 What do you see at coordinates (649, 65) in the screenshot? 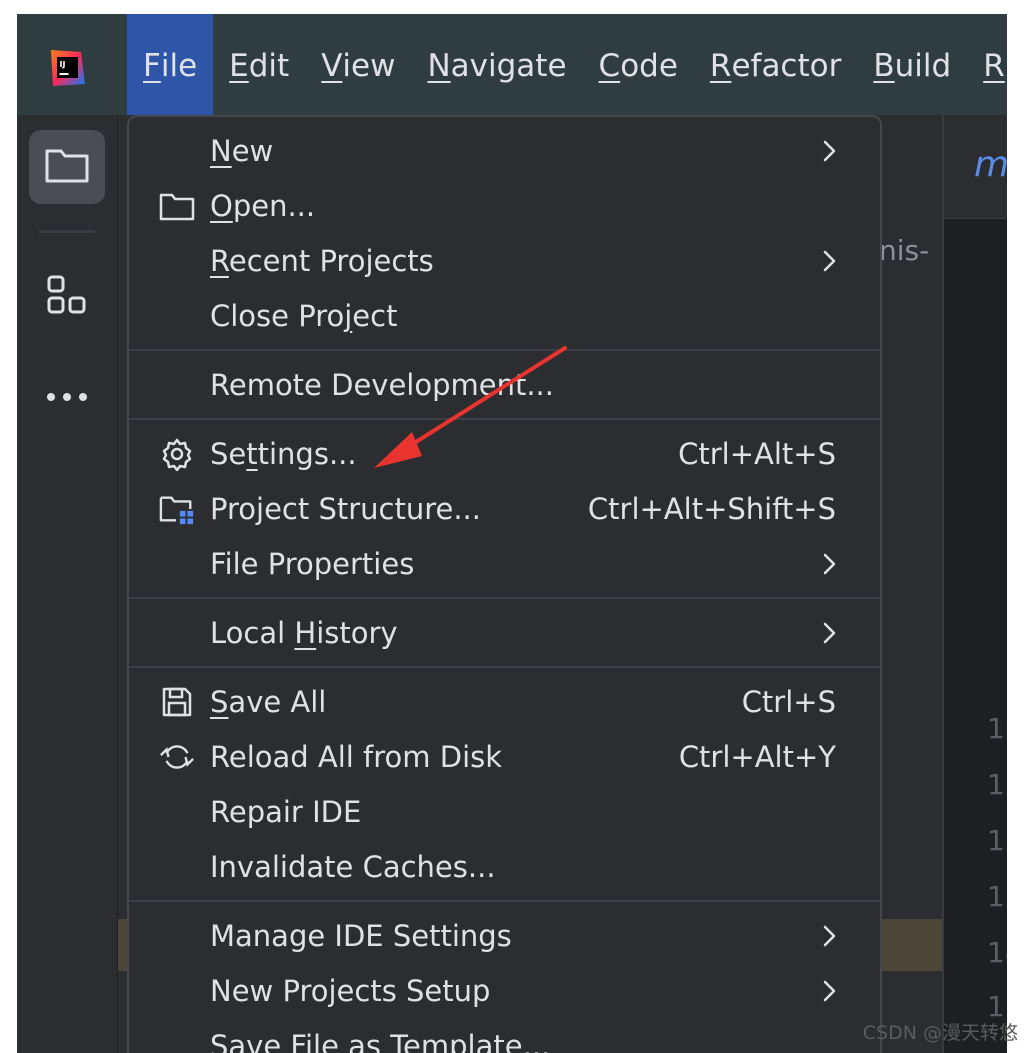
I see `menu-label-rest: ode` at bounding box center [649, 65].